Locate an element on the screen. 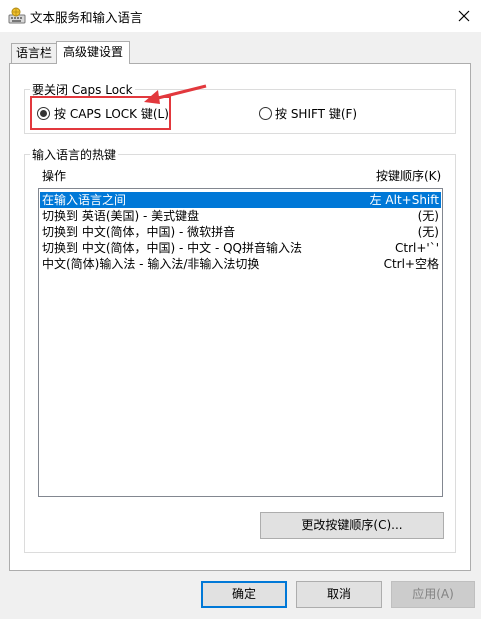 The image size is (481, 619). tab-language-bar: 语言栏 is located at coordinates (34, 53).